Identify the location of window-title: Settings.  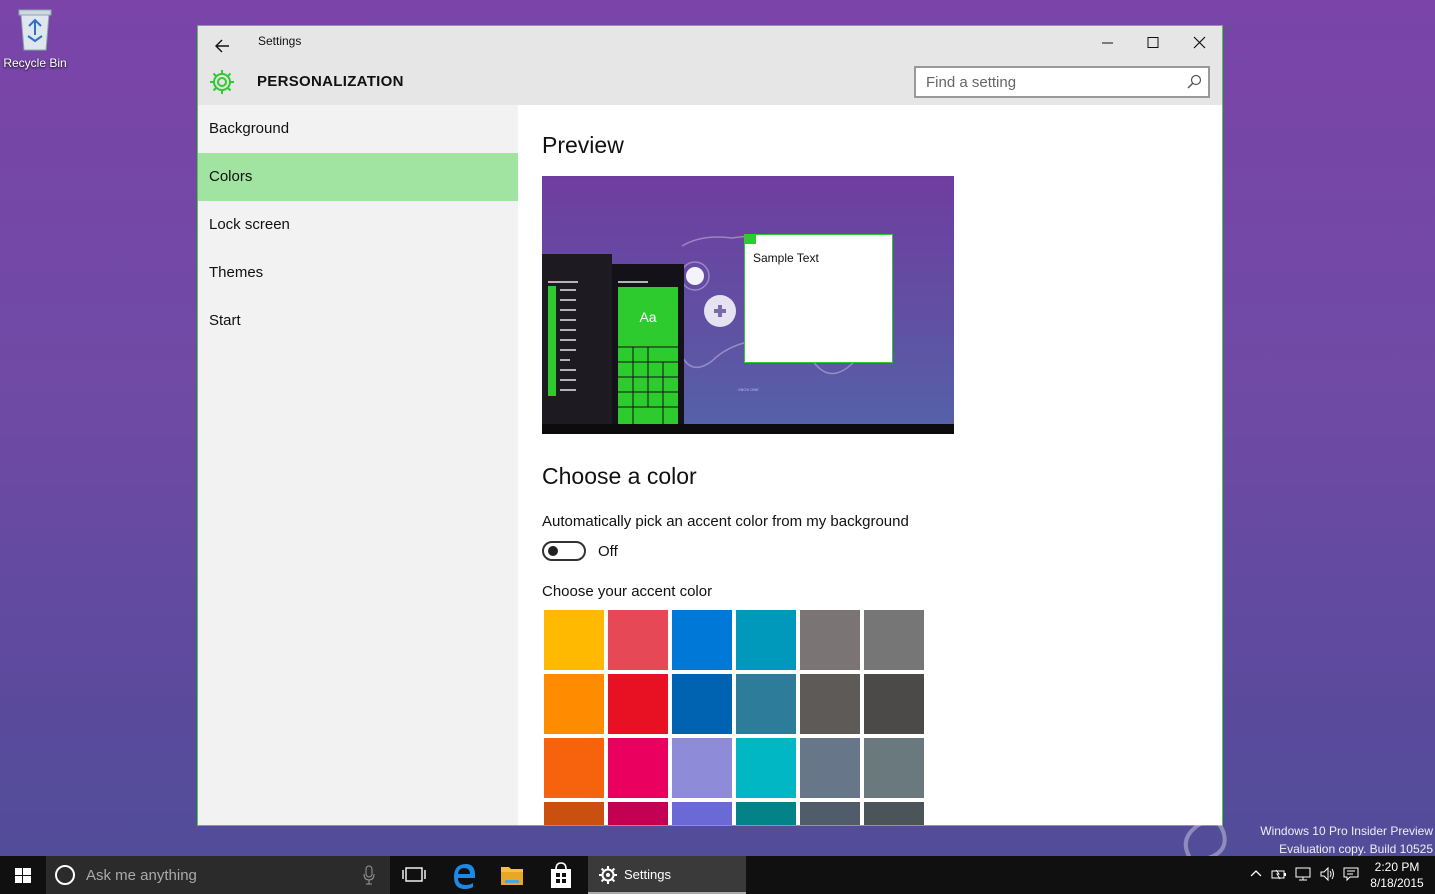
(280, 41).